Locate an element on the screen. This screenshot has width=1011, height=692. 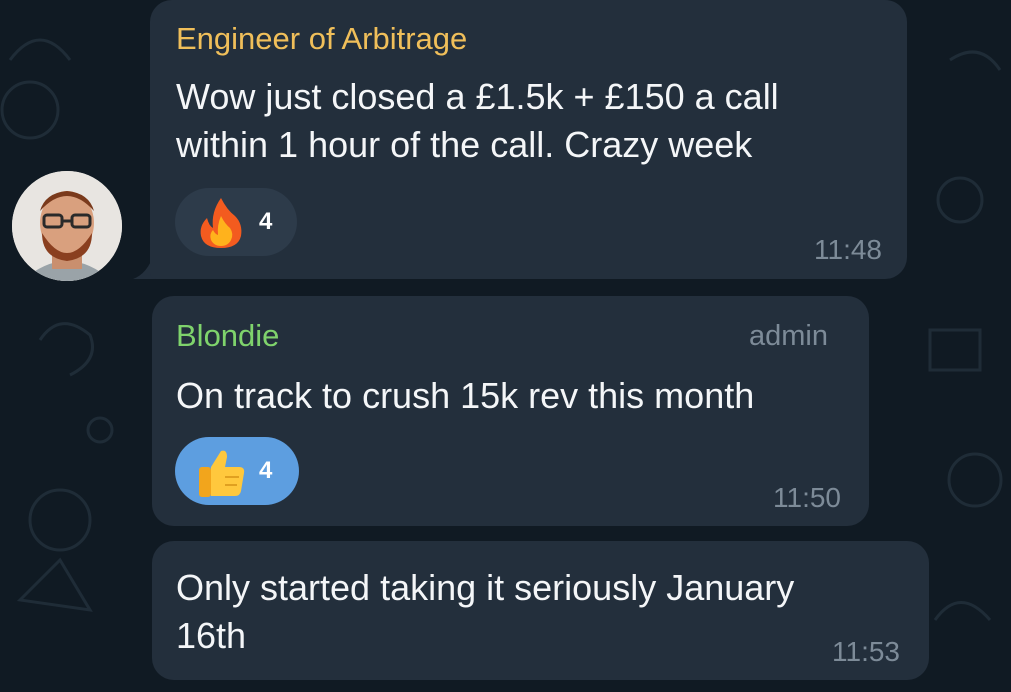
fire-icon is located at coordinates (221, 223).